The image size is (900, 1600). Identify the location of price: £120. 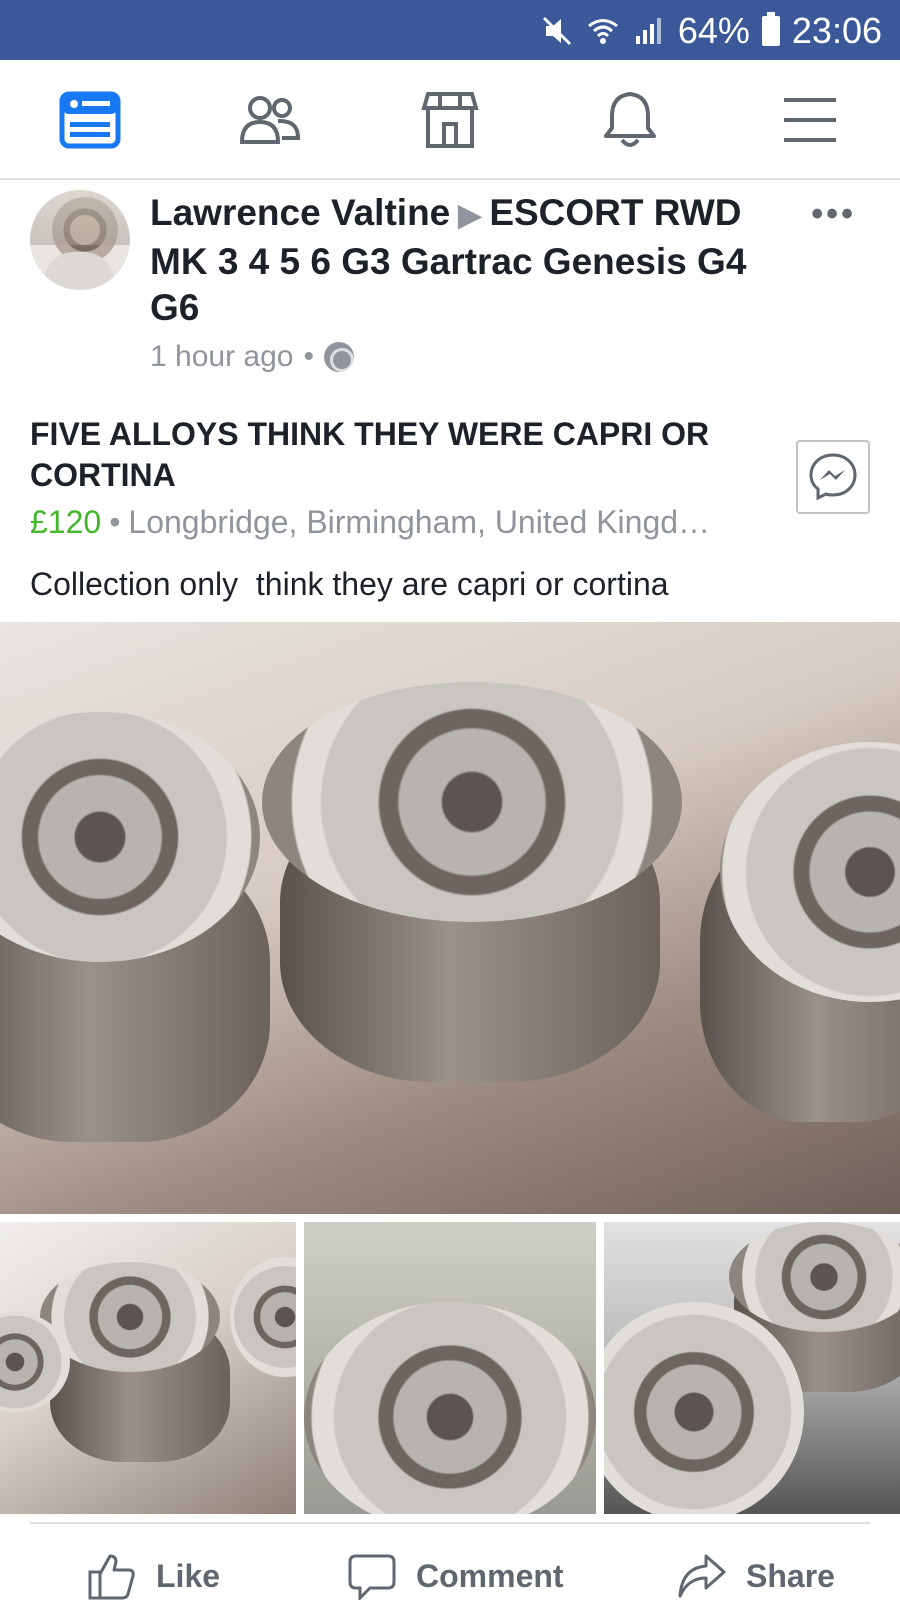
(66, 522).